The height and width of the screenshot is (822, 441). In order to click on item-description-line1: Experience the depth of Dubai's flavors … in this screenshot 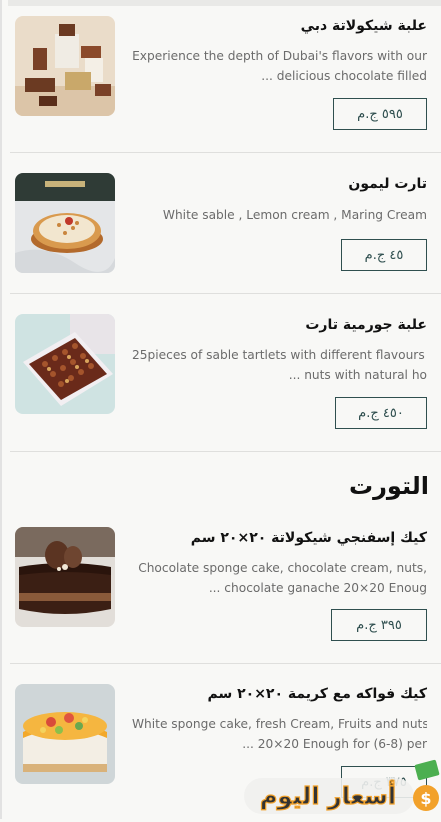, I will do `click(279, 56)`.